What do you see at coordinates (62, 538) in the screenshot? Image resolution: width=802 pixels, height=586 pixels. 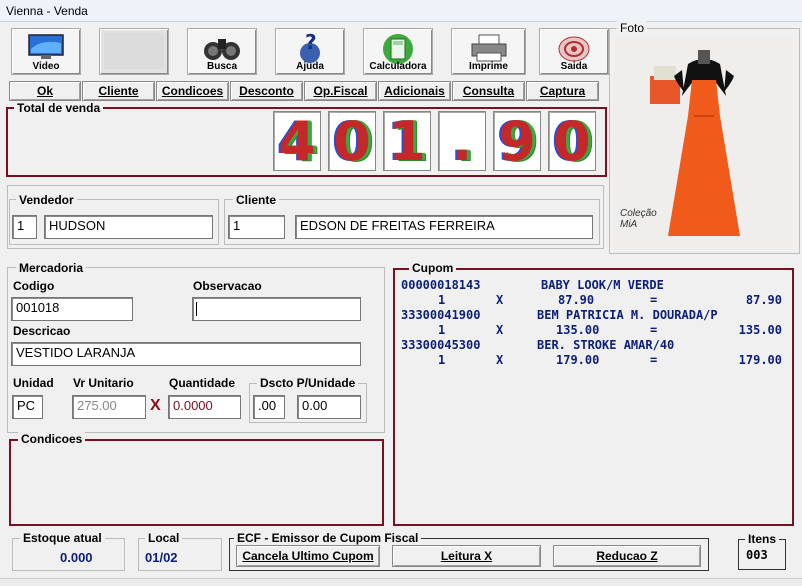 I see `estoque-label: Estoque atual` at bounding box center [62, 538].